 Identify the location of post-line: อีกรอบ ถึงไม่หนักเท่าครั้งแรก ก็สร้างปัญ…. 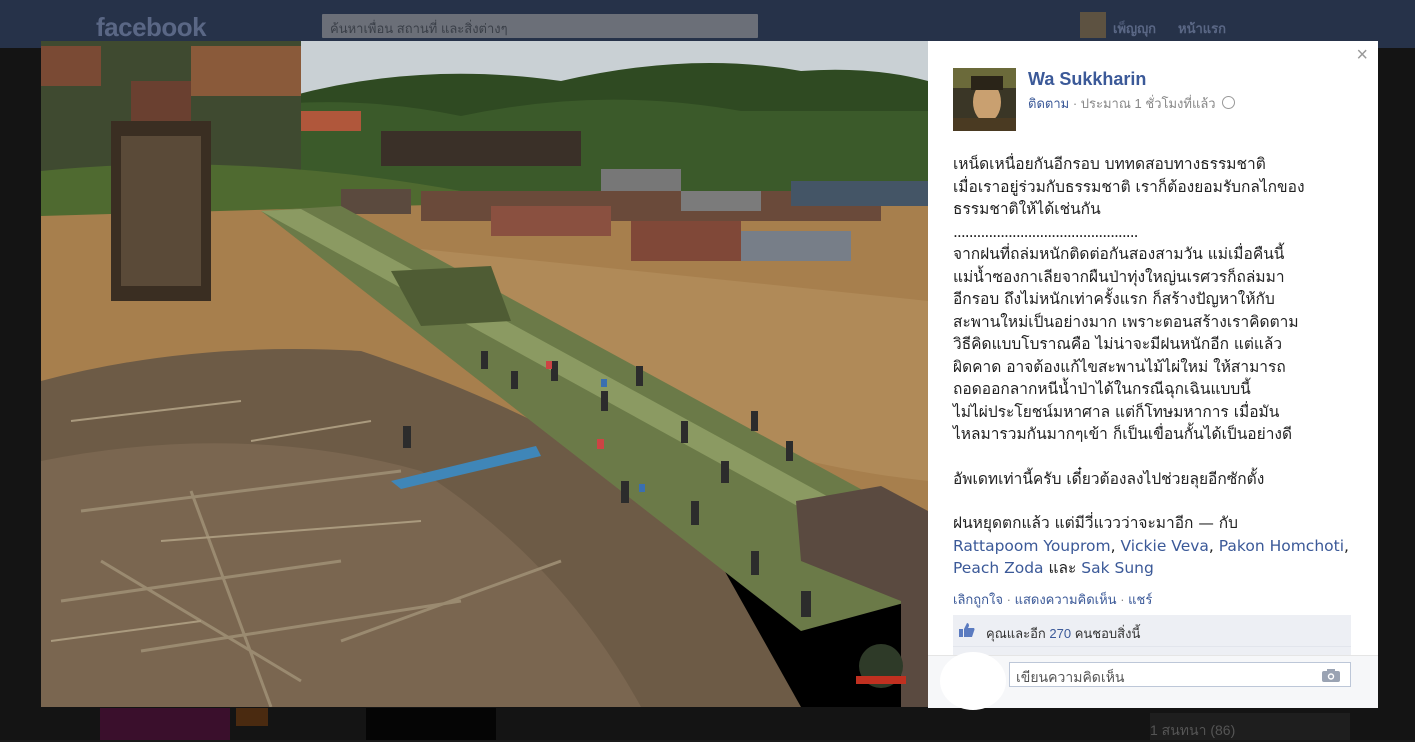
(1114, 299).